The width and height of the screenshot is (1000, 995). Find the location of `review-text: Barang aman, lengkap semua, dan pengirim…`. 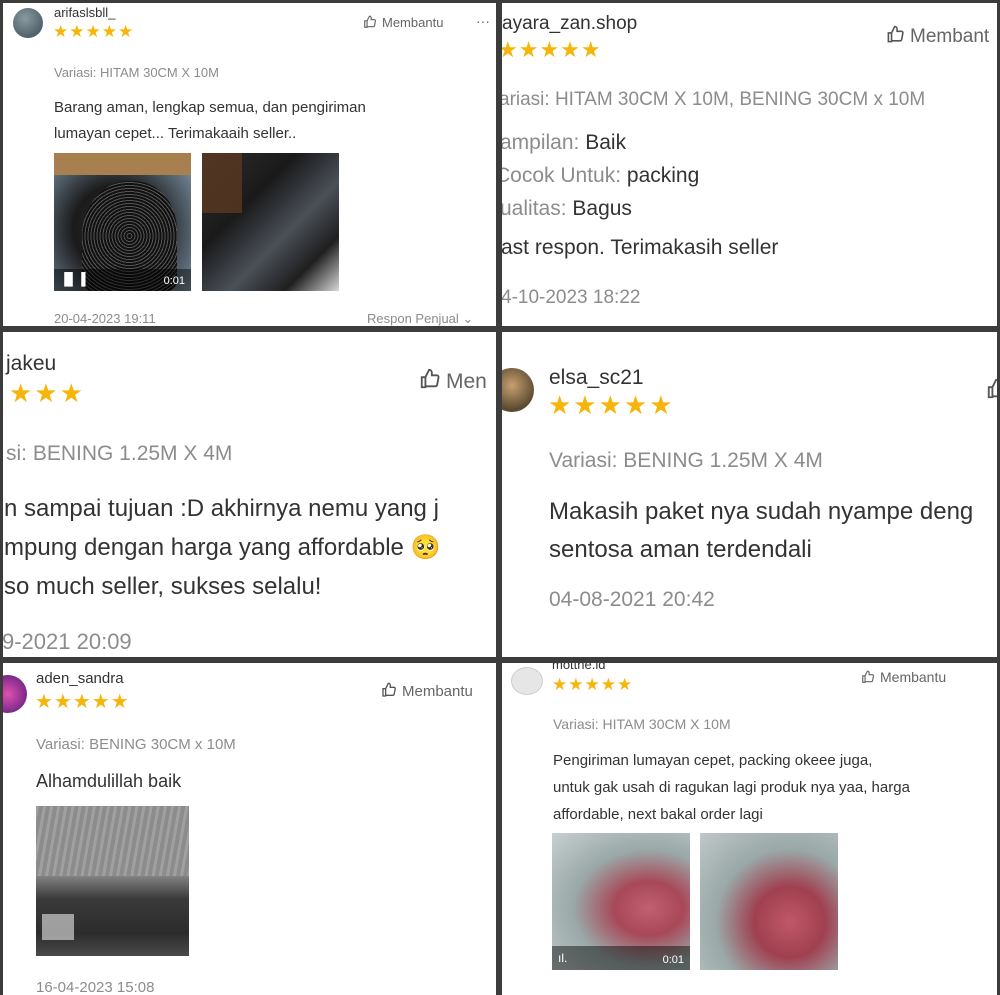

review-text: Barang aman, lengkap semua, dan pengirim… is located at coordinates (210, 120).